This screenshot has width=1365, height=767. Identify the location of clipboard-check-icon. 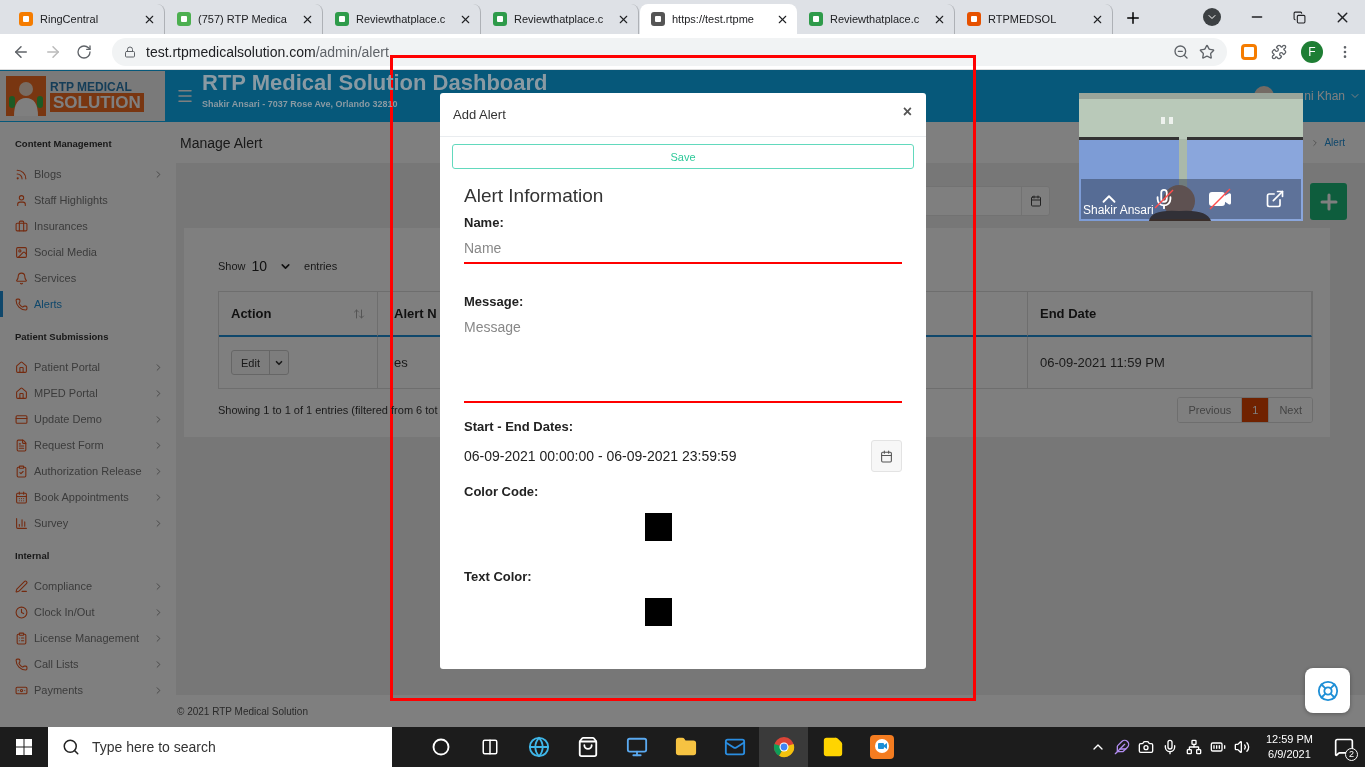
(21, 471).